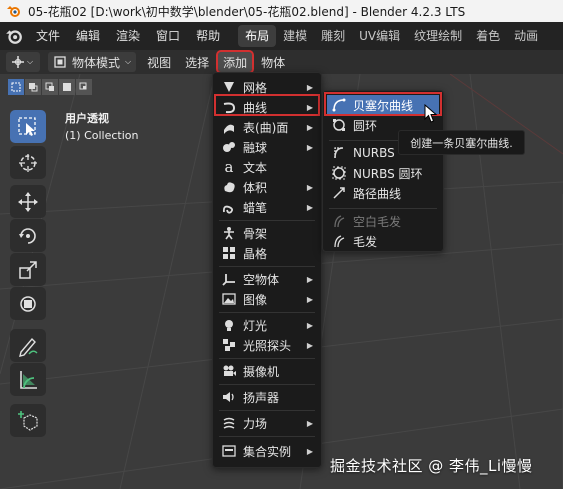 The width and height of the screenshot is (563, 489). I want to click on menu-item-label: 光照探头, so click(267, 345).